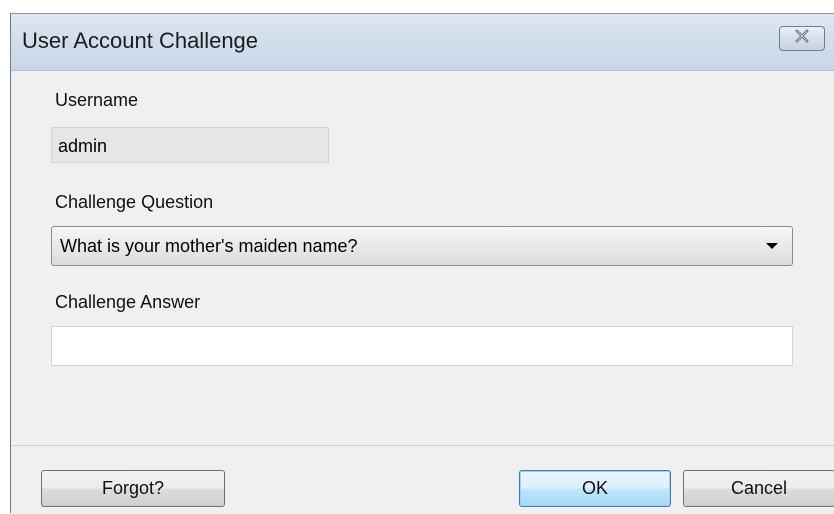 This screenshot has width=834, height=514. What do you see at coordinates (422, 480) in the screenshot?
I see `button-bar: Forgot? OK Cancel` at bounding box center [422, 480].